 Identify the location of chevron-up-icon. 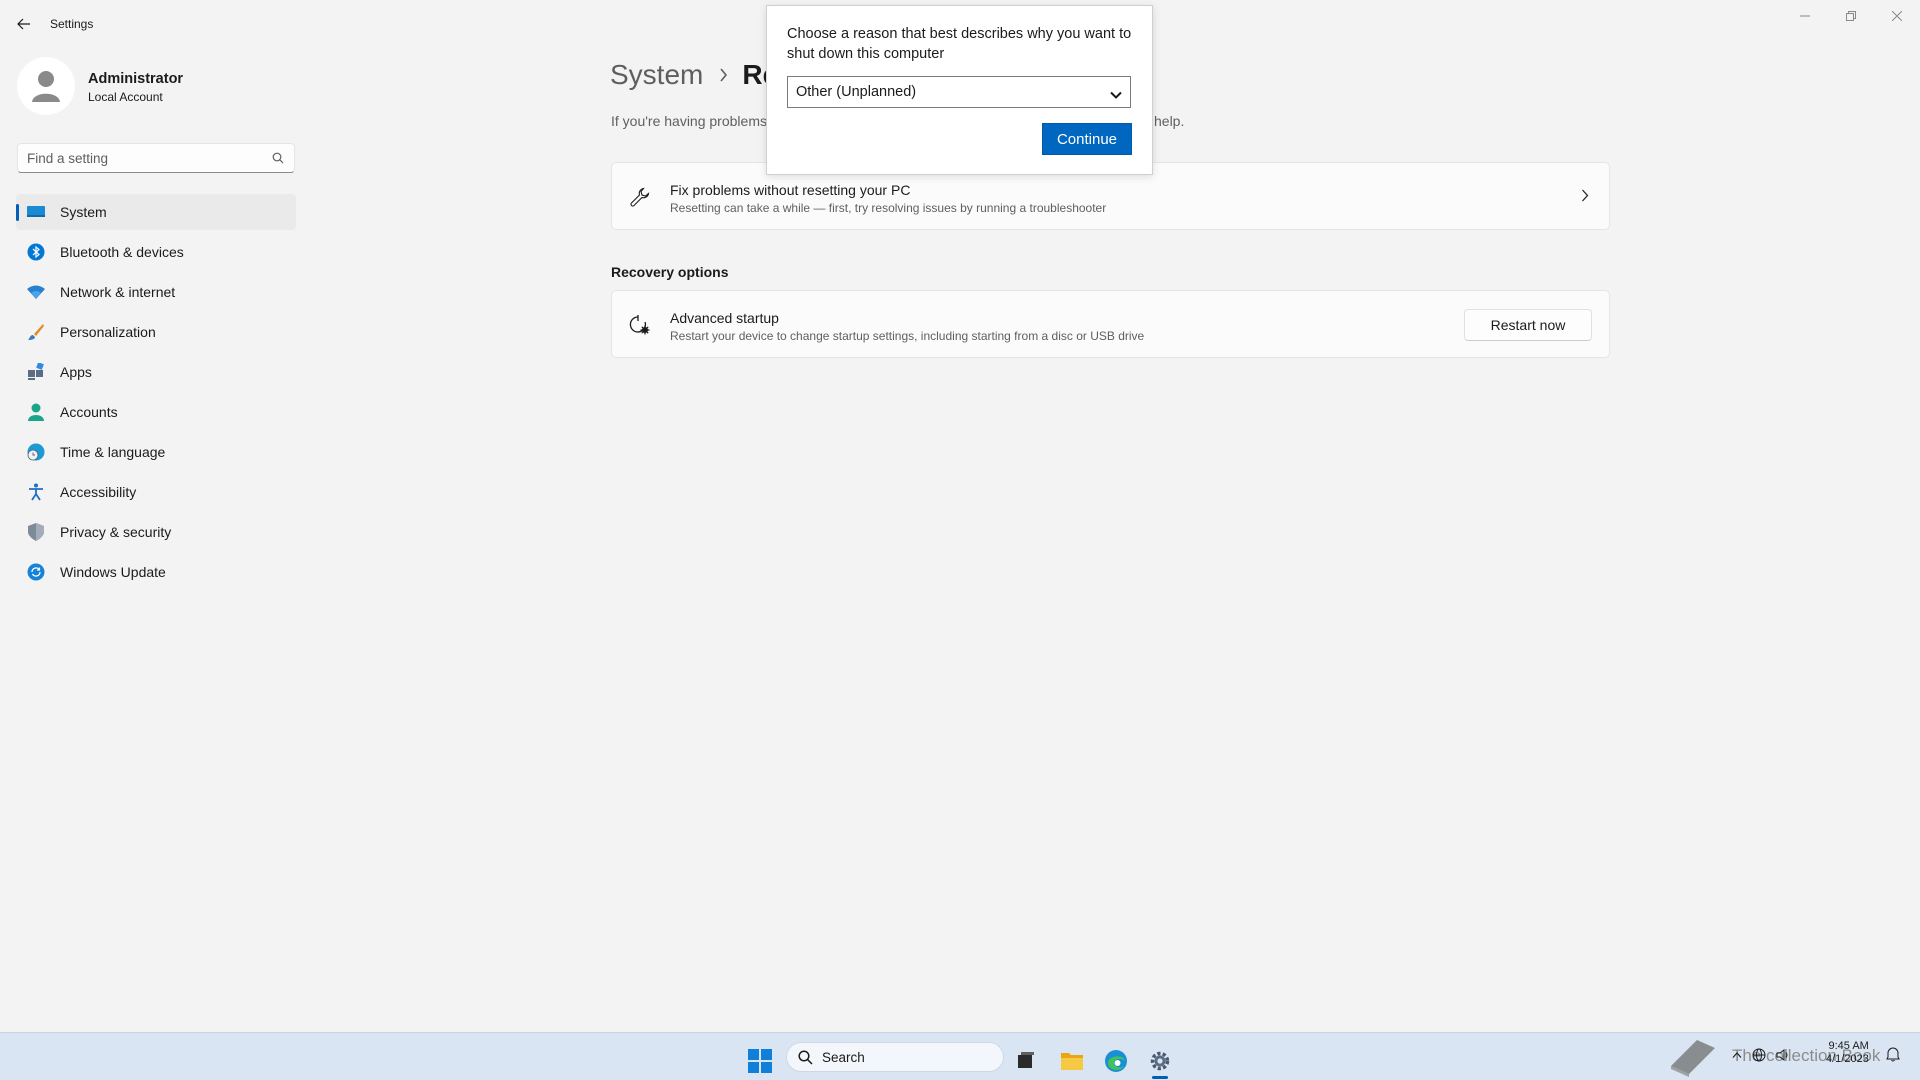
(1737, 1056).